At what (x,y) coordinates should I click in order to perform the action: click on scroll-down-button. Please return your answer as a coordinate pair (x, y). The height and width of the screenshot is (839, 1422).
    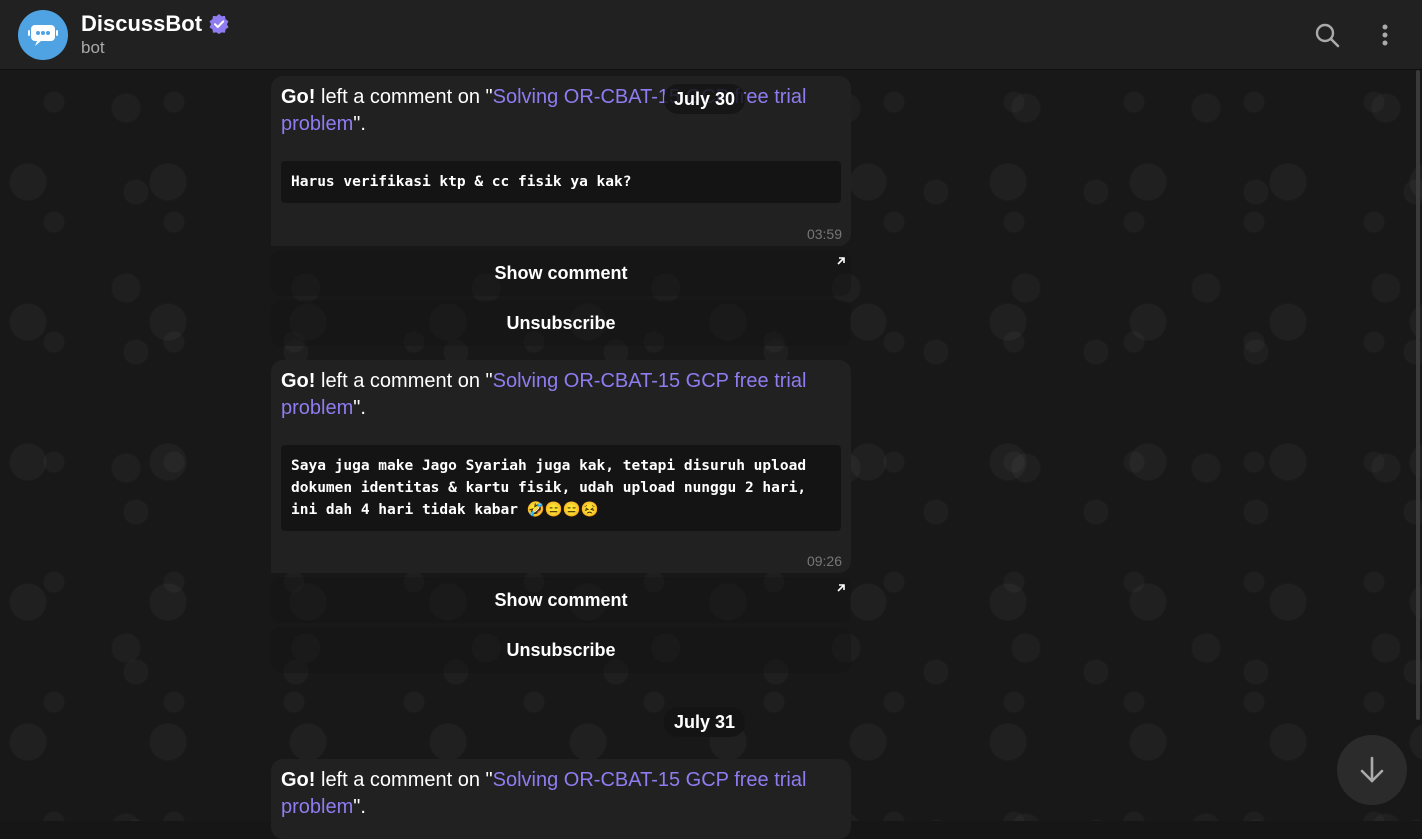
    Looking at the image, I should click on (1372, 770).